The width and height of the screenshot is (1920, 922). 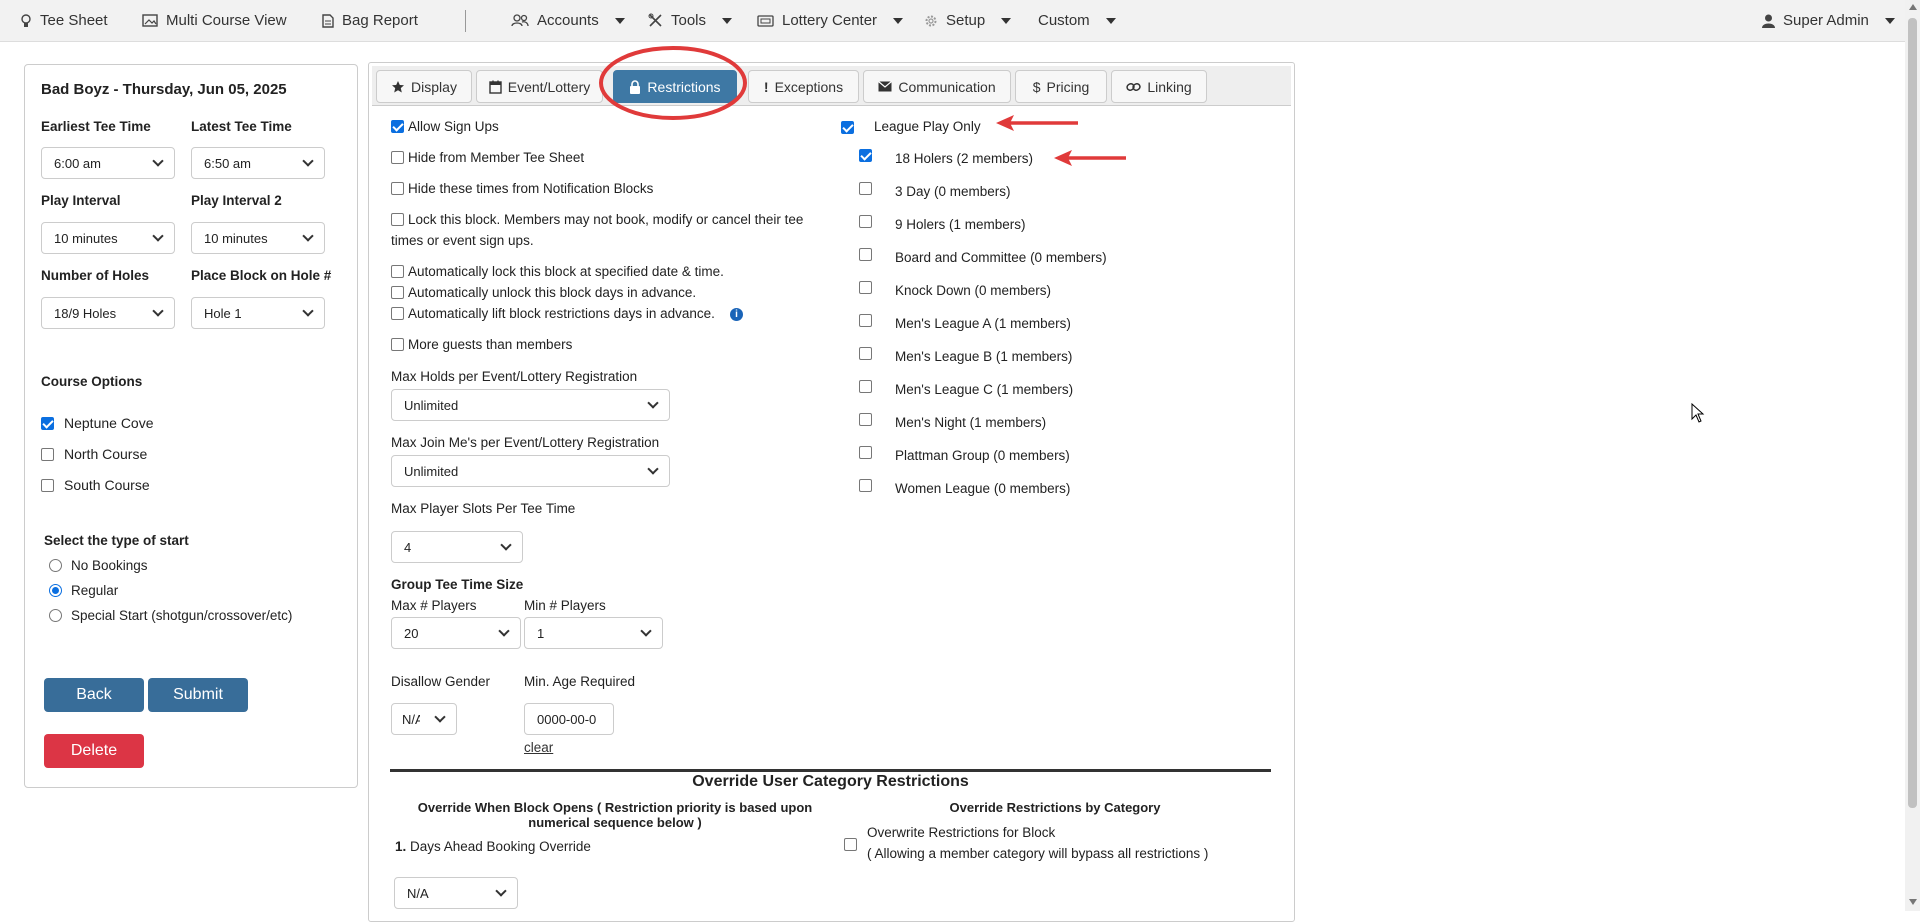 What do you see at coordinates (937, 86) in the screenshot?
I see `tab-communication: Communication` at bounding box center [937, 86].